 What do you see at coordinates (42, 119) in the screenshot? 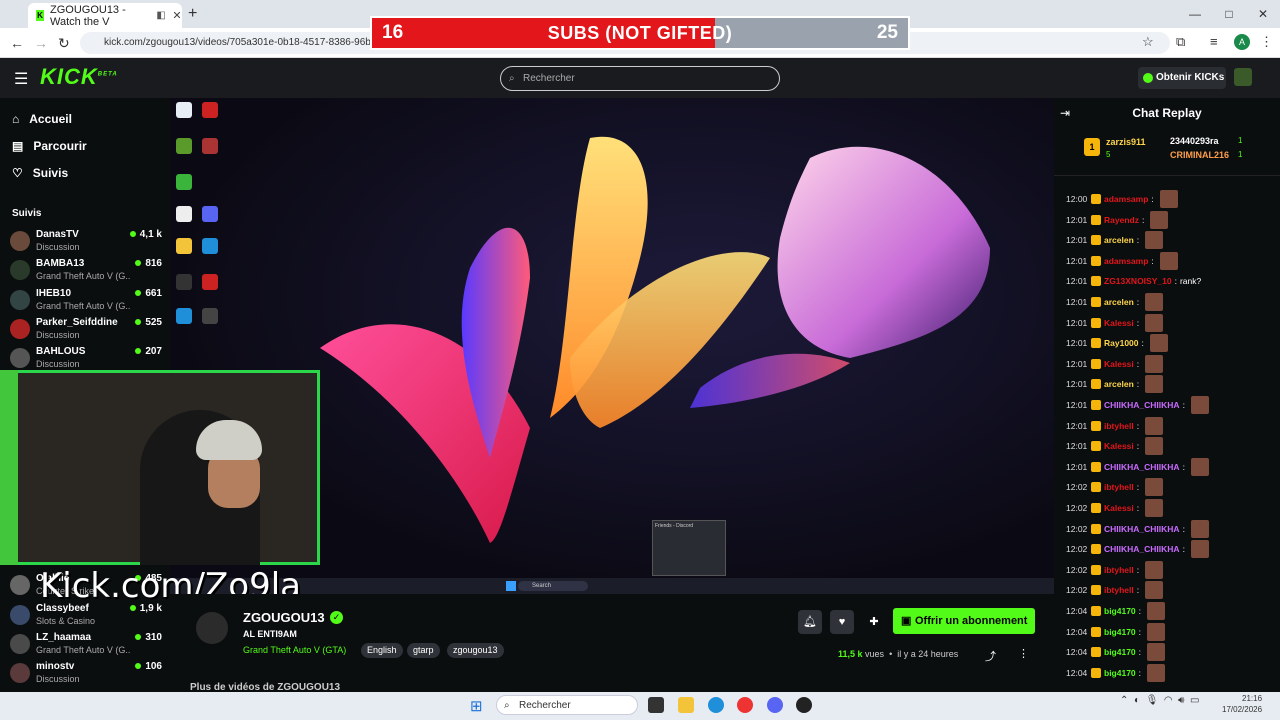
I see `sidebar-item-accueil: ⌂ Accueil` at bounding box center [42, 119].